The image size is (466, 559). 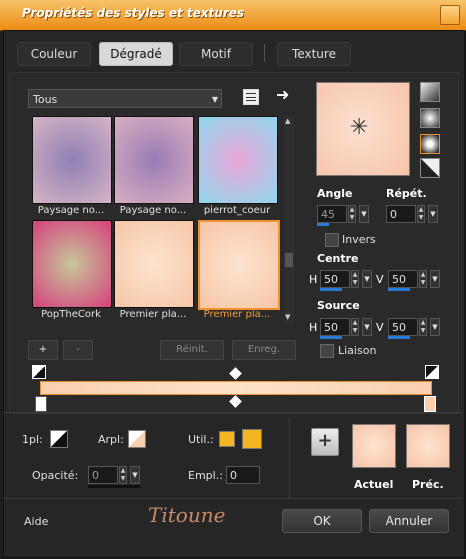 I want to click on source-h-spinner: ▲ ▼, so click(x=355, y=327).